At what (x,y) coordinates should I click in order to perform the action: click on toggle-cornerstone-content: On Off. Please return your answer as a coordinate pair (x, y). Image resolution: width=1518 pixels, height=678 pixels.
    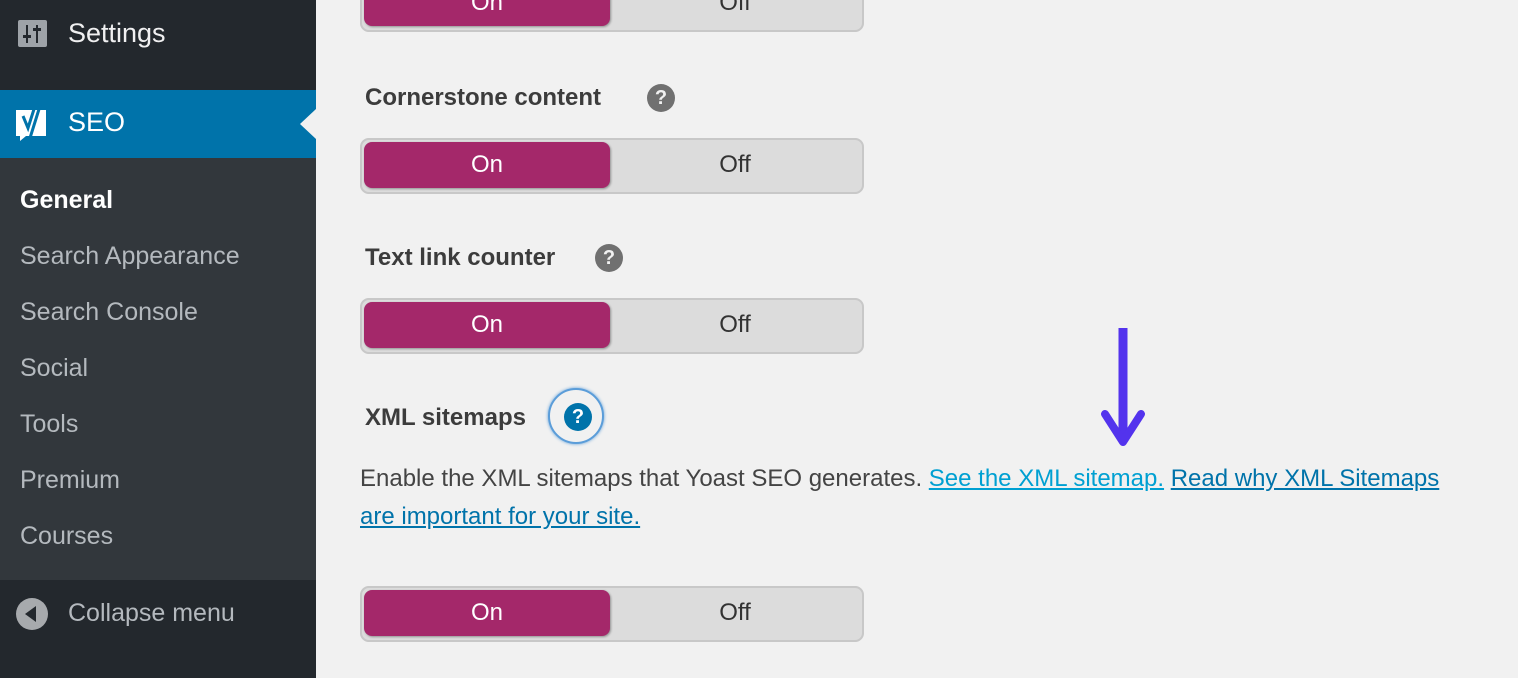
    Looking at the image, I should click on (612, 166).